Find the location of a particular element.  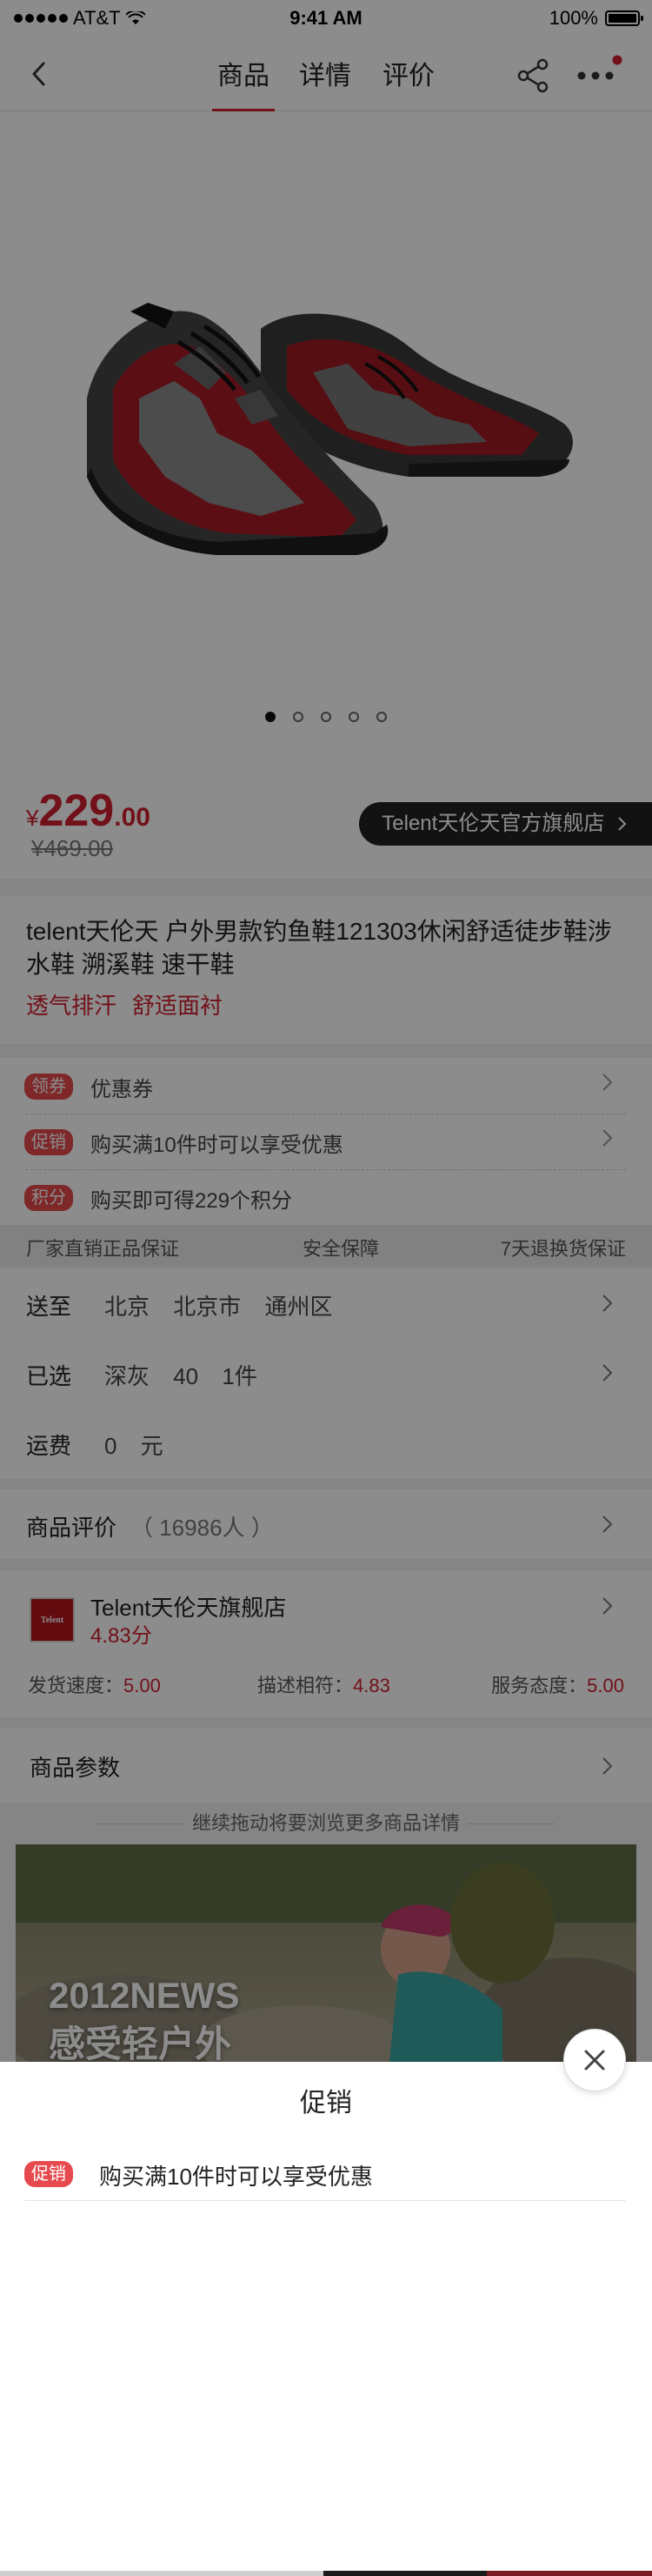

sheet-promotion-item: 促销 购买满10件时可以享受优惠 is located at coordinates (325, 2172).